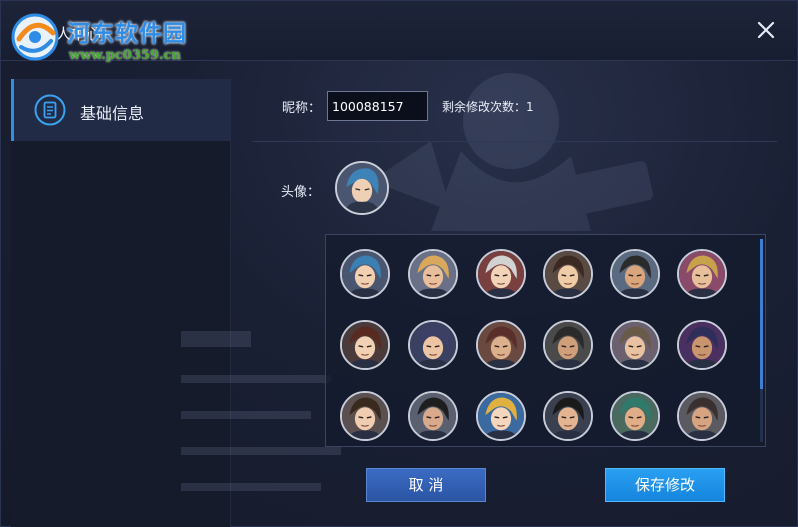 The height and width of the screenshot is (527, 798). What do you see at coordinates (426, 485) in the screenshot?
I see `cancel-button: 取 消` at bounding box center [426, 485].